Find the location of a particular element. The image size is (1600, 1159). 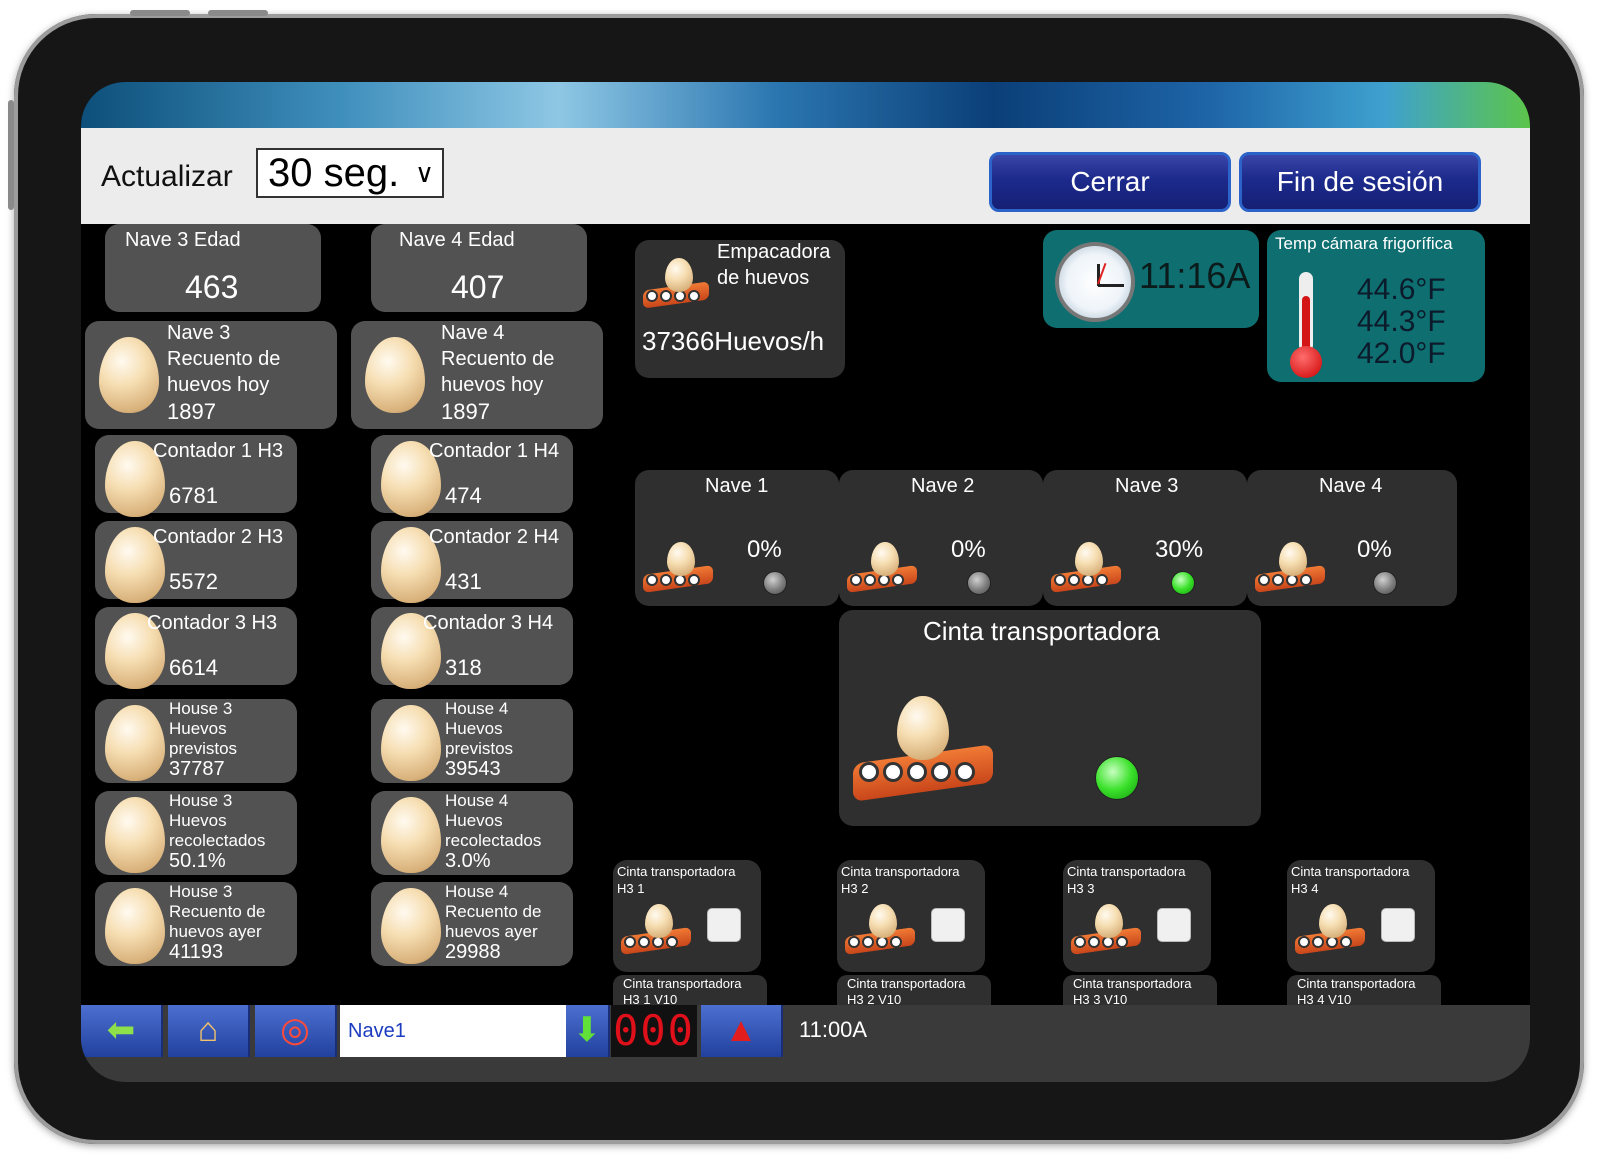

egg-packer-rate: 37366Huevos/h is located at coordinates (733, 341).